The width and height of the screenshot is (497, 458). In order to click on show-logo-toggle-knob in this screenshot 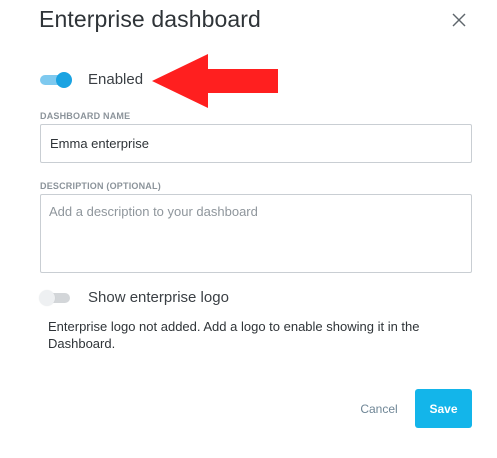, I will do `click(47, 298)`.